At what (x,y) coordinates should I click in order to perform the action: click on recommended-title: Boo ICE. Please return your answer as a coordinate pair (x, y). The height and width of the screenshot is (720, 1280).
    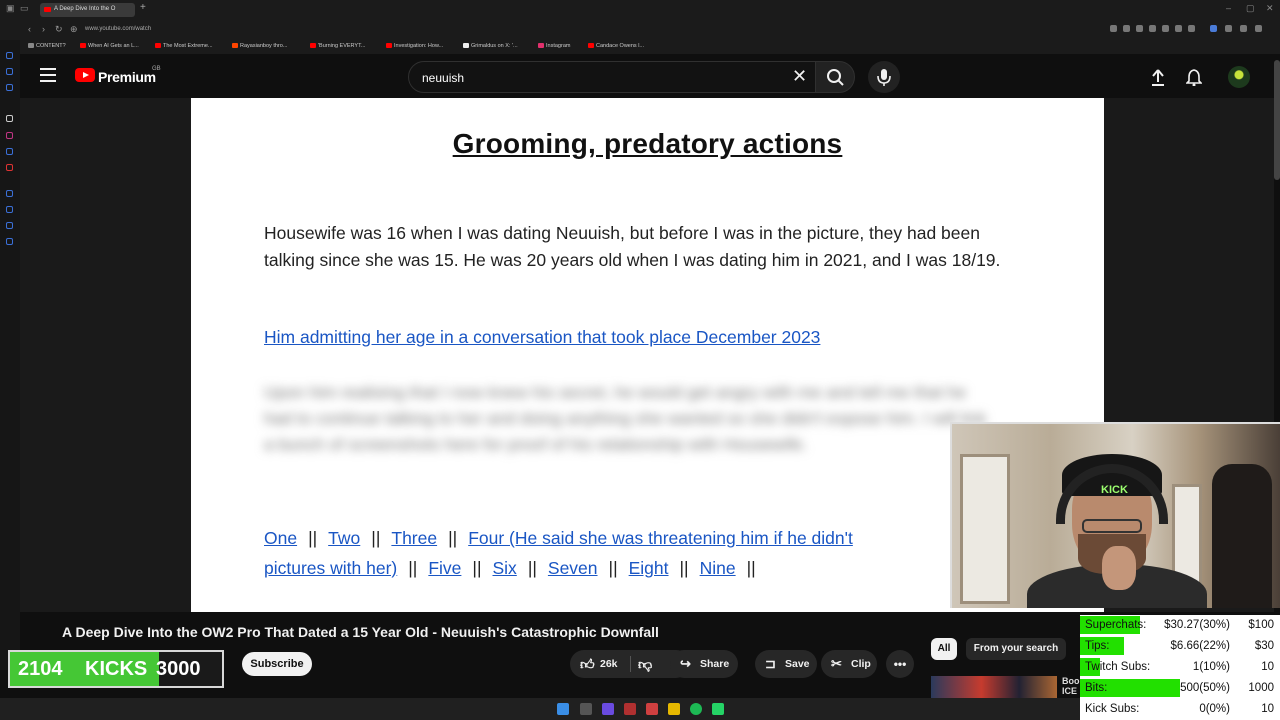
    Looking at the image, I should click on (1071, 686).